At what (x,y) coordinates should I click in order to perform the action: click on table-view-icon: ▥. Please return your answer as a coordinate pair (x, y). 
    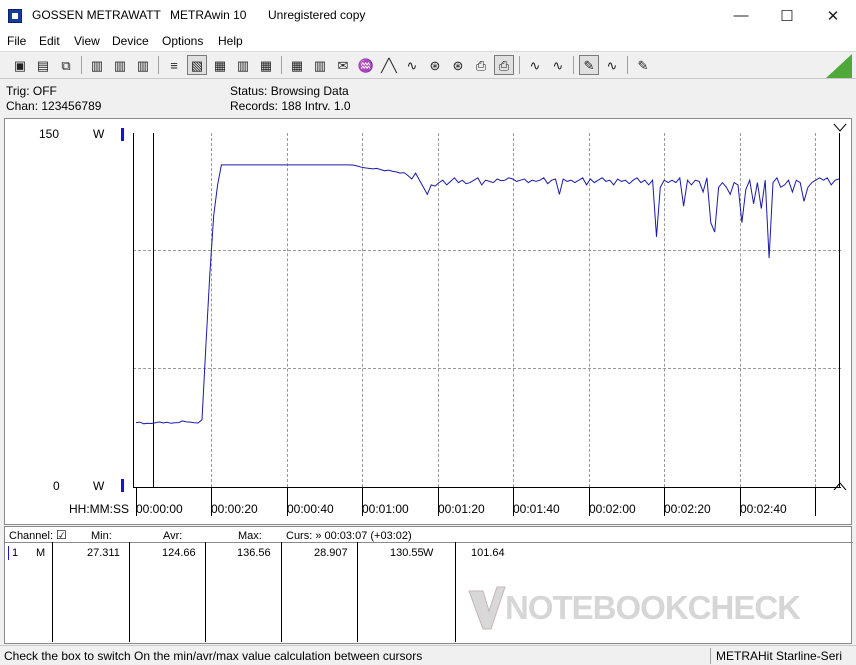
    Looking at the image, I should click on (243, 65).